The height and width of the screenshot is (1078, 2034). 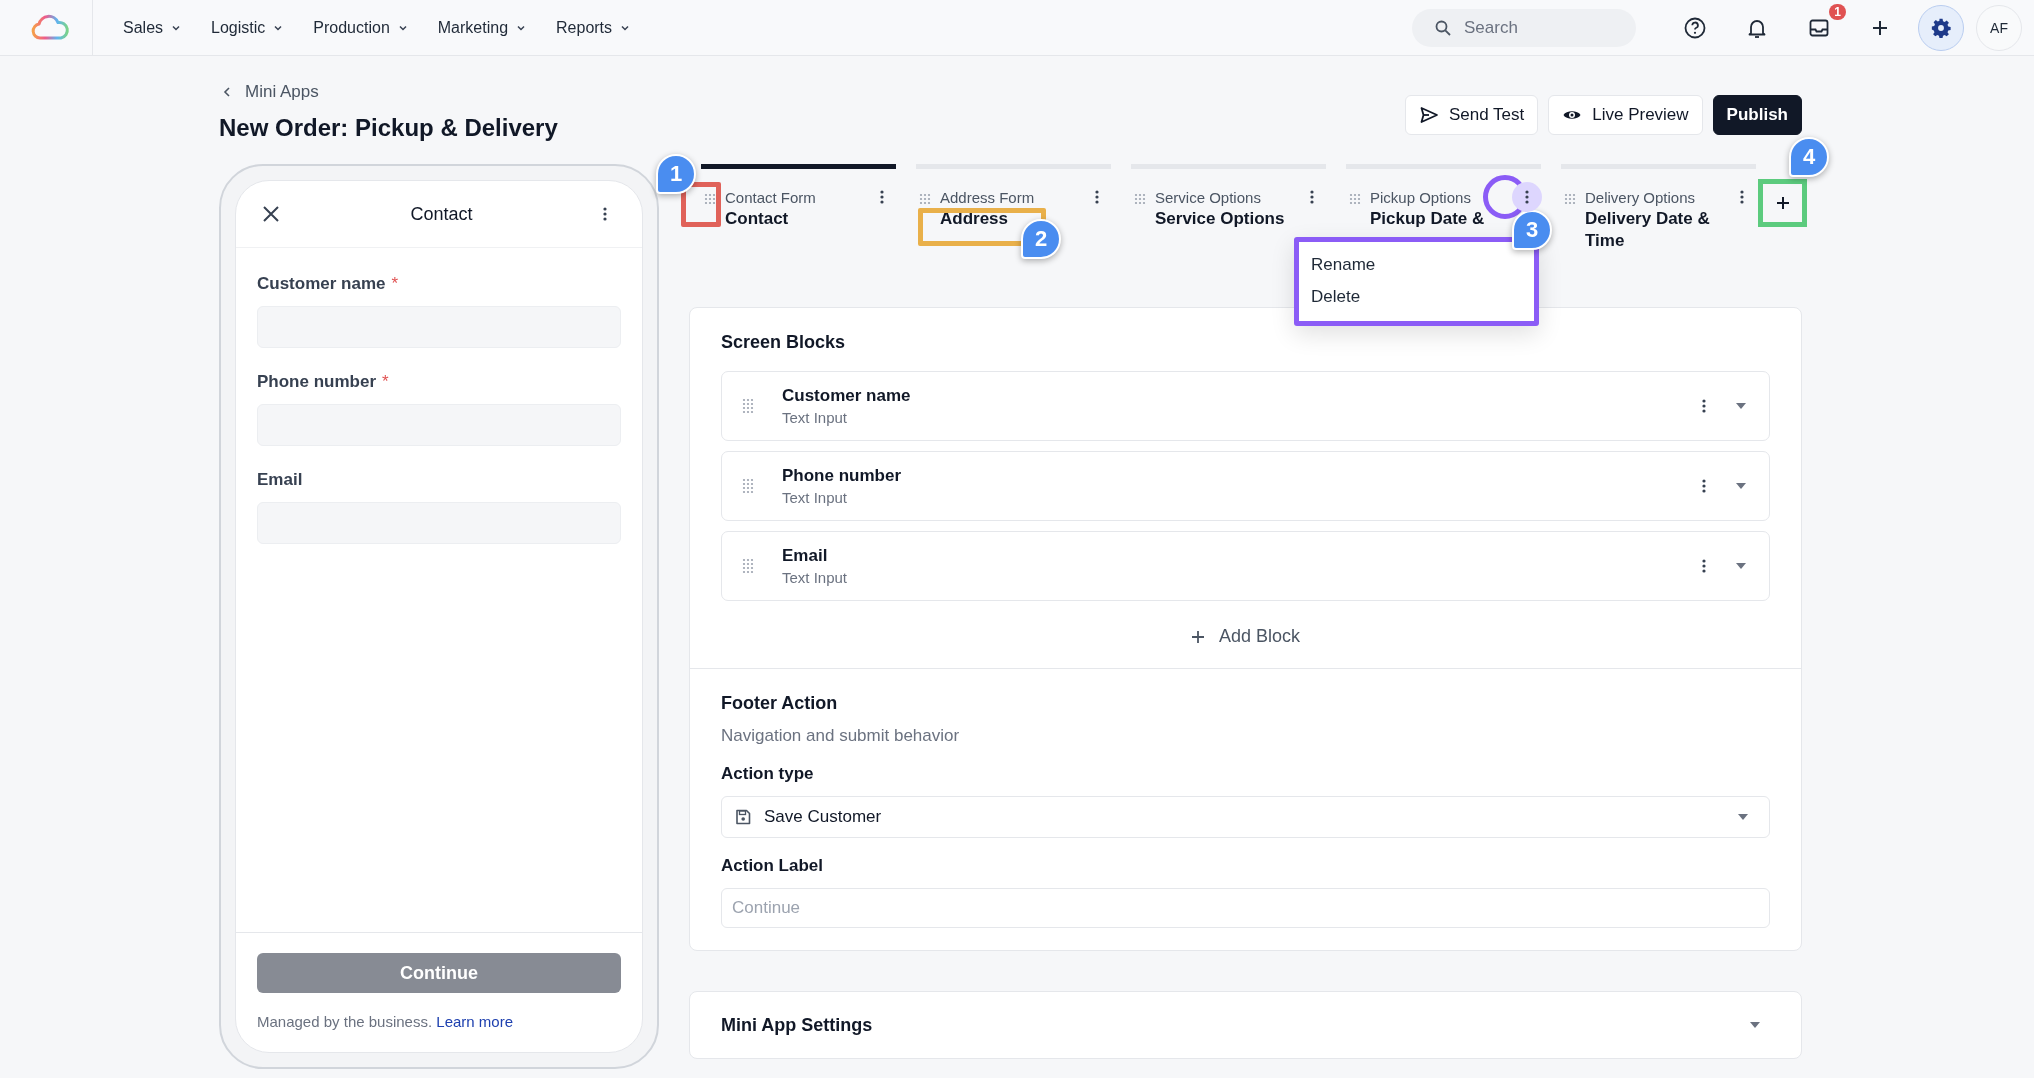 What do you see at coordinates (1648, 230) in the screenshot?
I see `step-title: Delivery Date & Time` at bounding box center [1648, 230].